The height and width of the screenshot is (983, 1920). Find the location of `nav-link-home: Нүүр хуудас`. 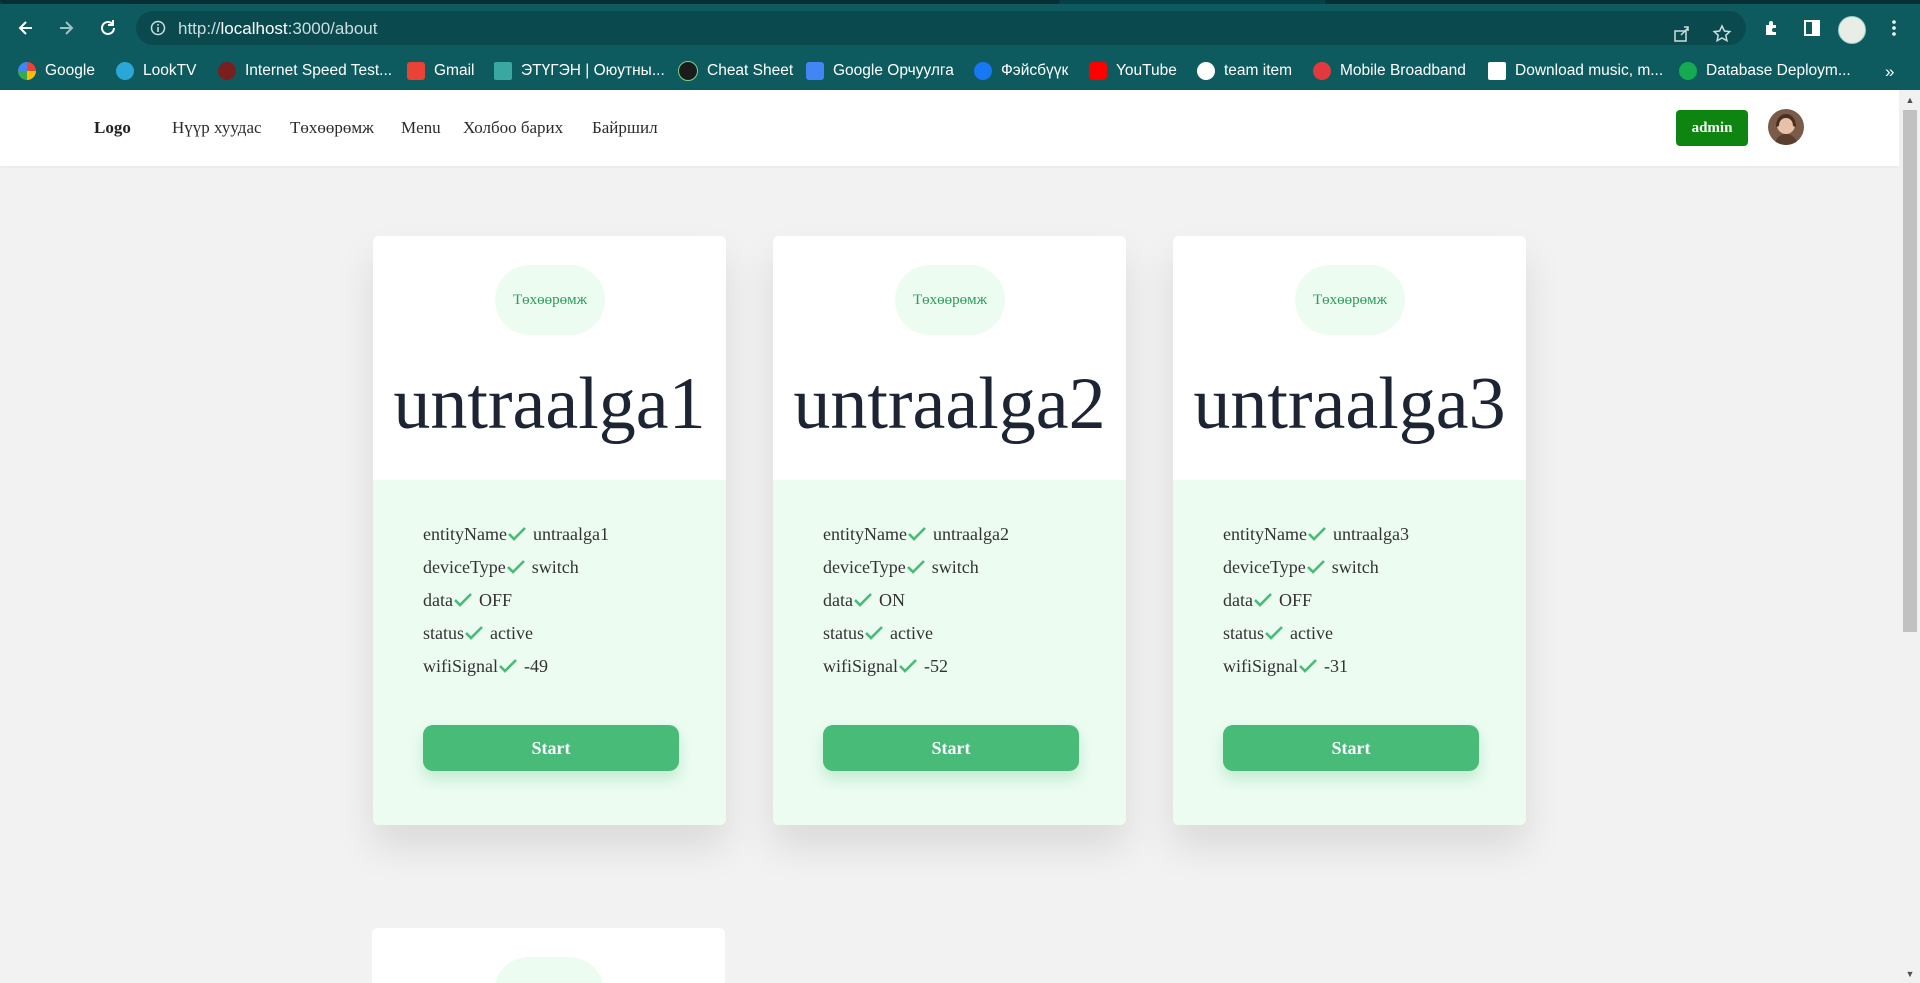

nav-link-home: Нүүр хуудас is located at coordinates (217, 128).